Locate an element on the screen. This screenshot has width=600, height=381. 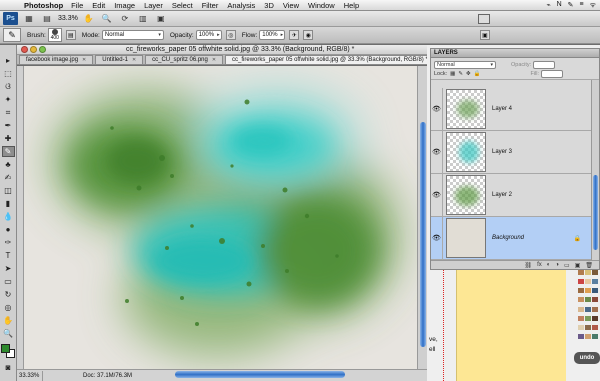
lock-transparency-icon: ▦ is located at coordinates (452, 74).